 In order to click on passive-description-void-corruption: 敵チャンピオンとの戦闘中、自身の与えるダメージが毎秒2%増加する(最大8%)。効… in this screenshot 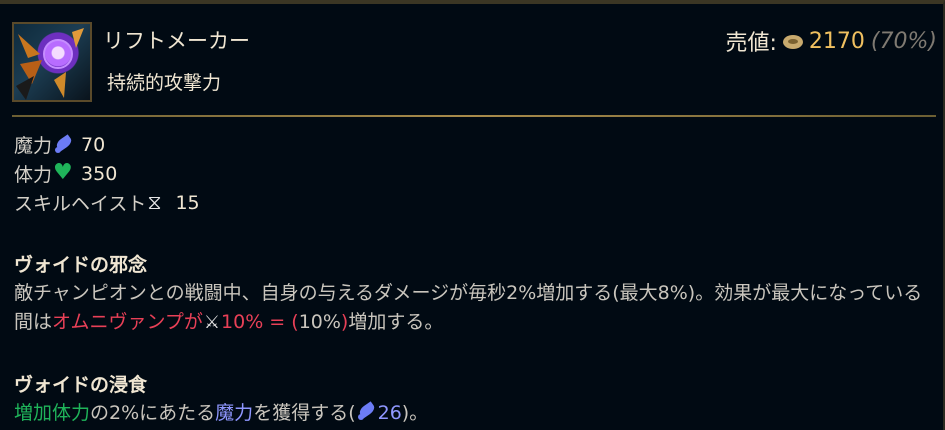, I will do `click(476, 308)`.